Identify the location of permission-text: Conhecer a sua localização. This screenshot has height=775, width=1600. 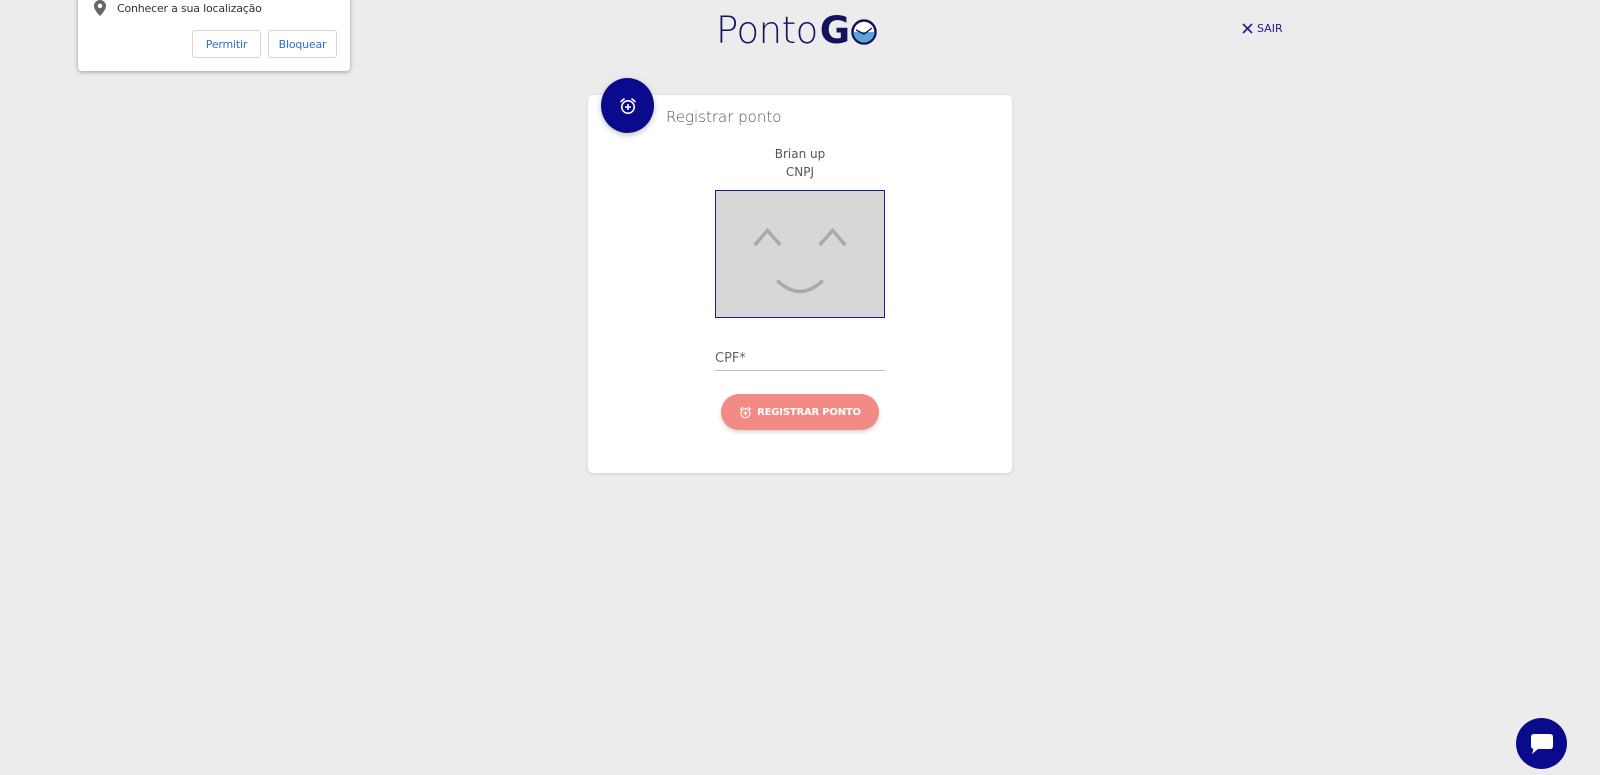
(189, 8).